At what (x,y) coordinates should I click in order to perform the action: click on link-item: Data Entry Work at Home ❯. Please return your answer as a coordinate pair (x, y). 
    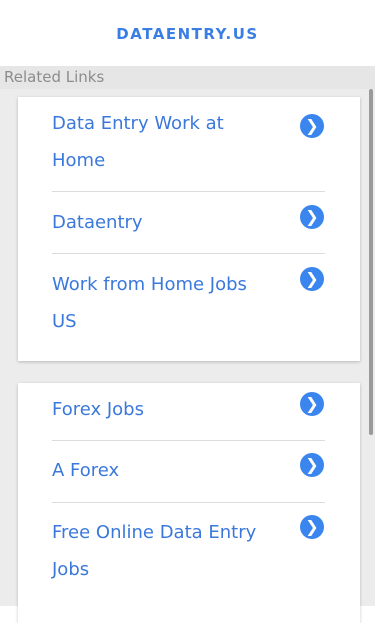
    Looking at the image, I should click on (188, 148).